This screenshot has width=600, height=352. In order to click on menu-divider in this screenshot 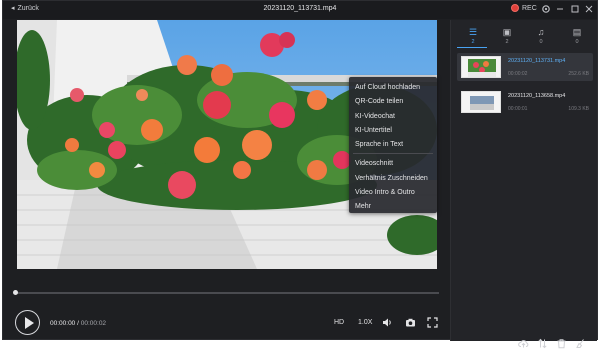, I will do `click(393, 154)`.